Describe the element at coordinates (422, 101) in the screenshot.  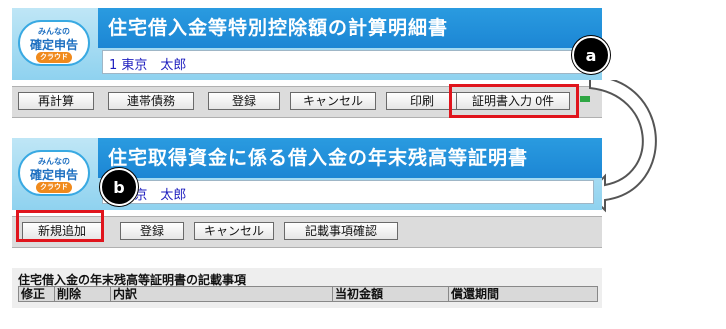
I see `print-button: 印刷` at that location.